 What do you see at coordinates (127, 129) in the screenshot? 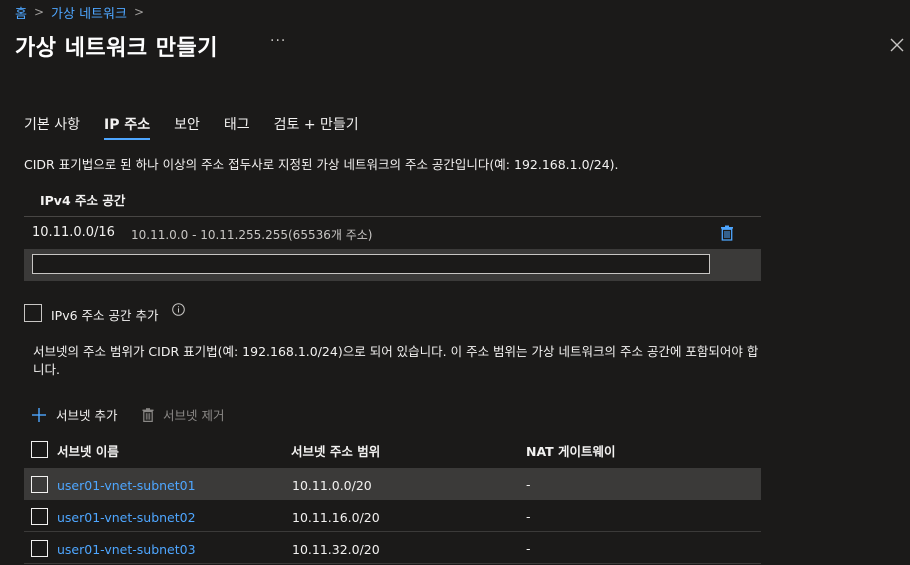
I see `tab-ip-addresses: IP 주소` at bounding box center [127, 129].